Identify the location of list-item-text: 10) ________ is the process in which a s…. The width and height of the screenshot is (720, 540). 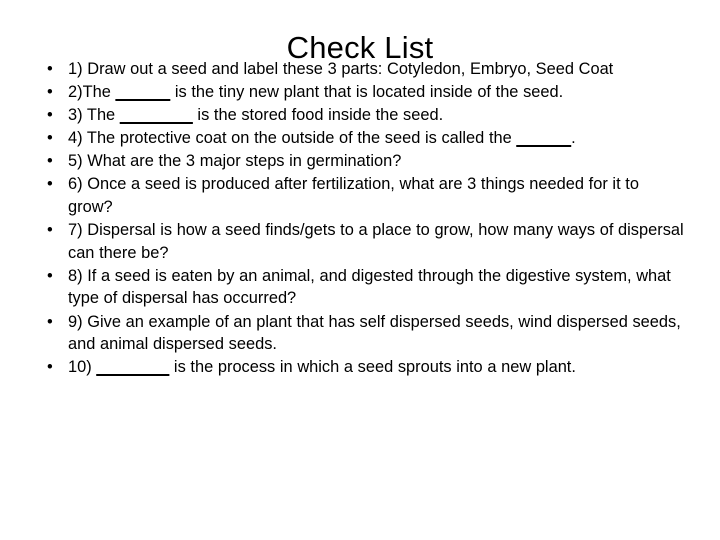
(377, 367).